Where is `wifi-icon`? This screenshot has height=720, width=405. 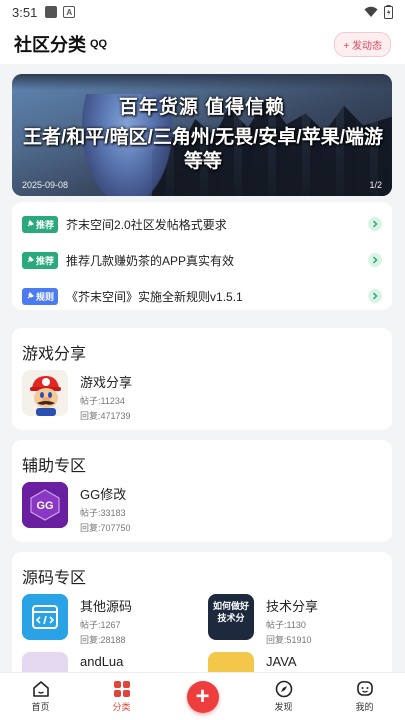 wifi-icon is located at coordinates (371, 11).